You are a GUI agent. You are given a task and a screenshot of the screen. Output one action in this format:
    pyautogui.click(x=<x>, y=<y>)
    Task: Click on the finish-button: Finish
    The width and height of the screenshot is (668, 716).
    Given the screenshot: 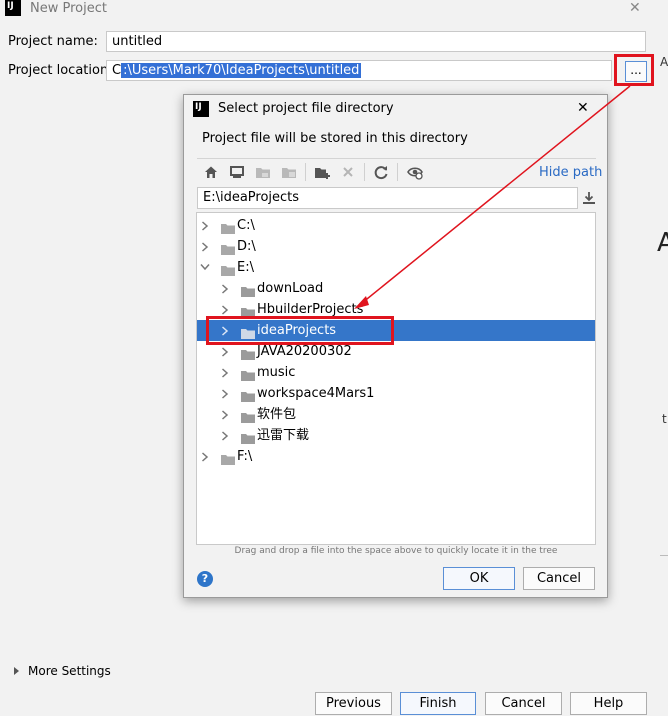 What is the action you would take?
    pyautogui.click(x=438, y=703)
    